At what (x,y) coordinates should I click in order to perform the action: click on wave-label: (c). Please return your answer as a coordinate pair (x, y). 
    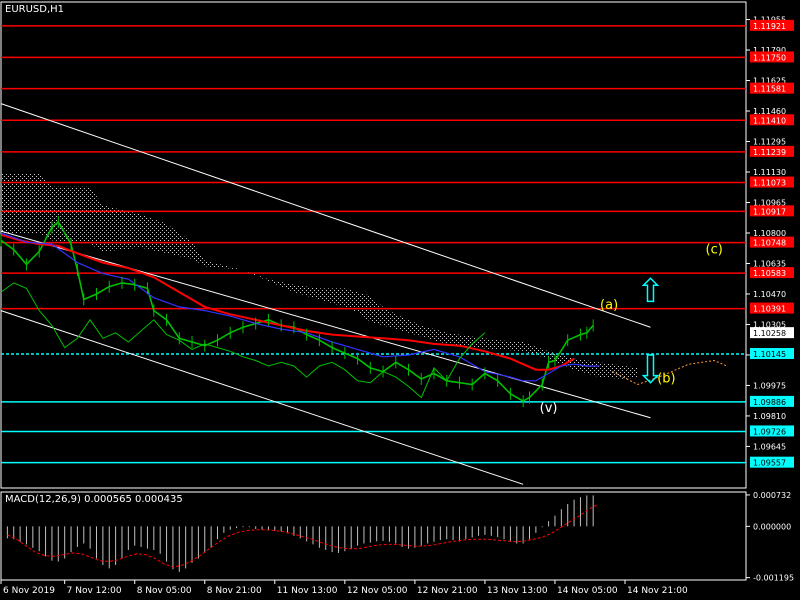
    Looking at the image, I should click on (714, 249).